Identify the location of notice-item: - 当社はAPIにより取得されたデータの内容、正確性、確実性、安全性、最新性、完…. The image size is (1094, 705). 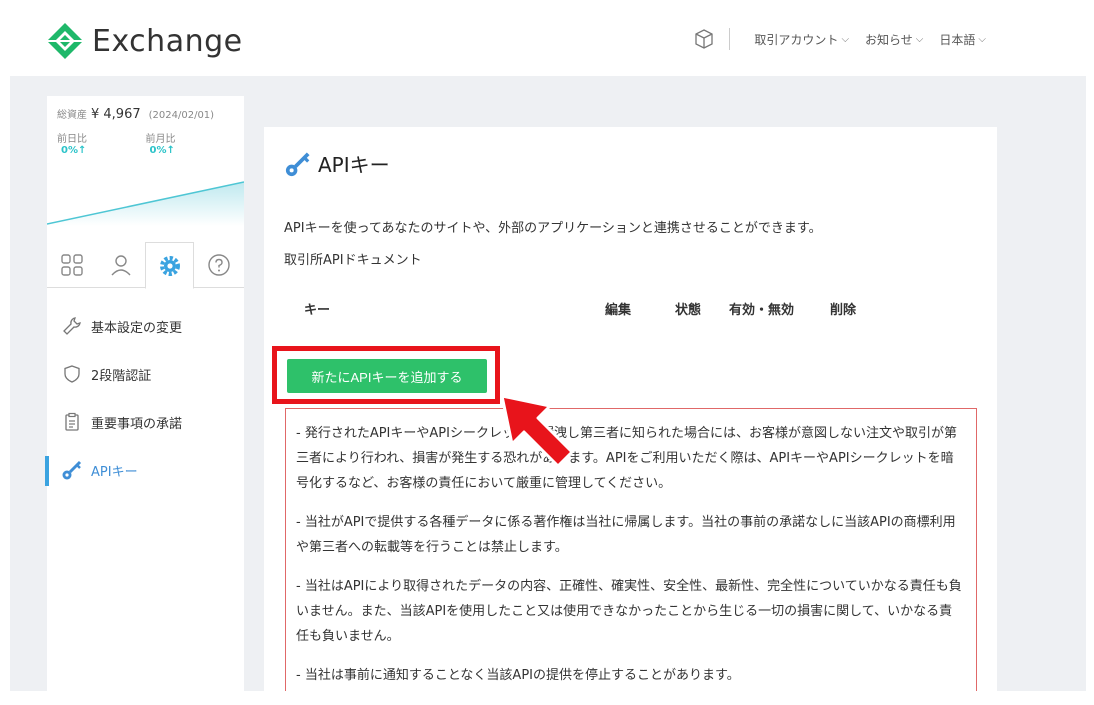
(629, 611).